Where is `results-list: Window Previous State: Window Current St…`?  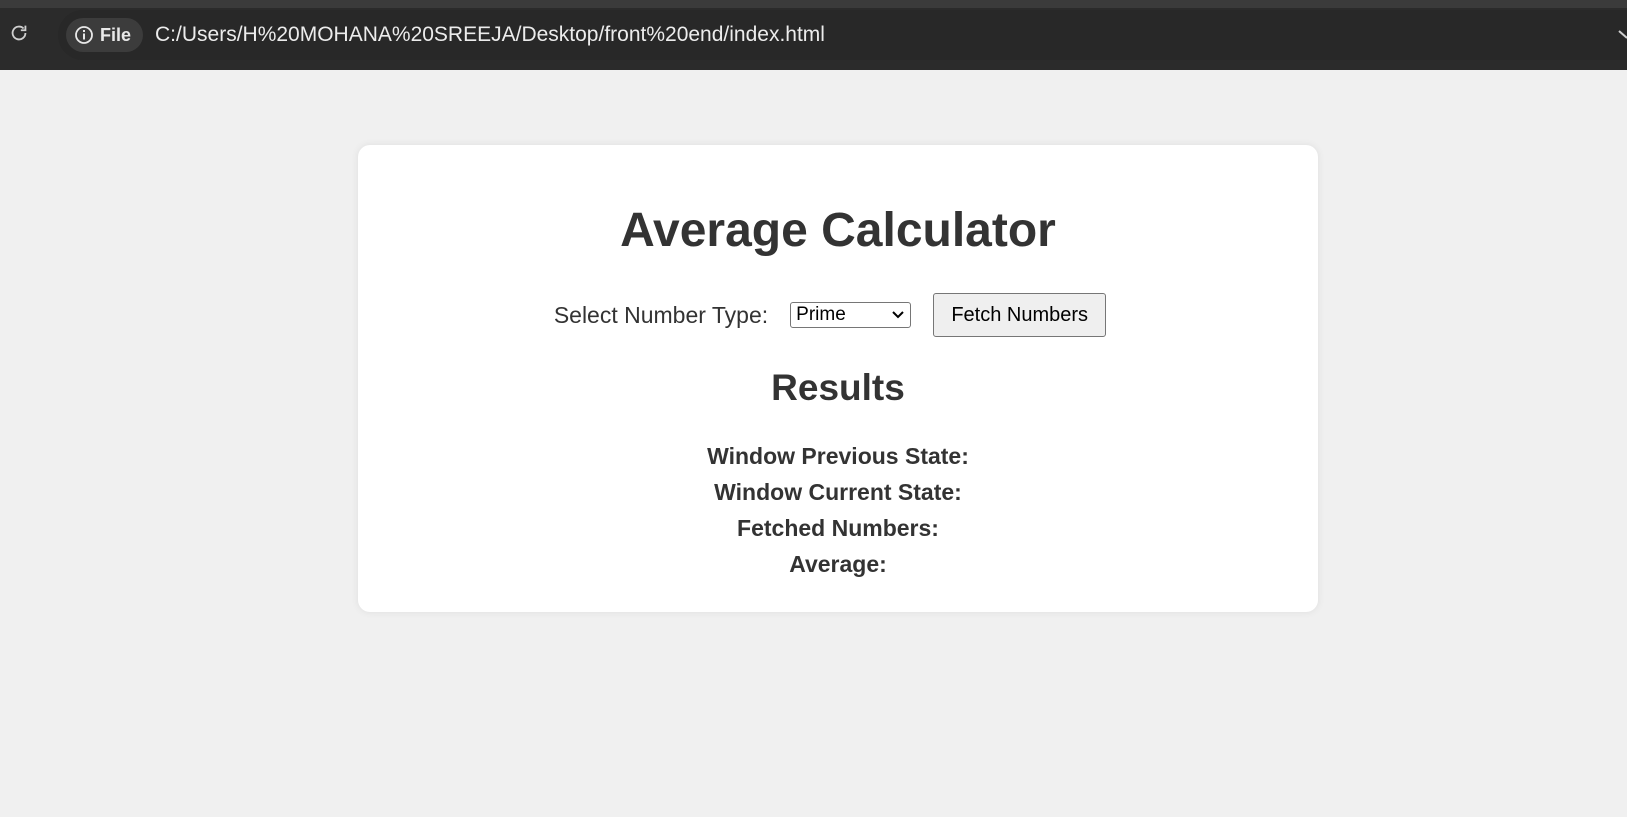 results-list: Window Previous State: Window Current St… is located at coordinates (838, 511).